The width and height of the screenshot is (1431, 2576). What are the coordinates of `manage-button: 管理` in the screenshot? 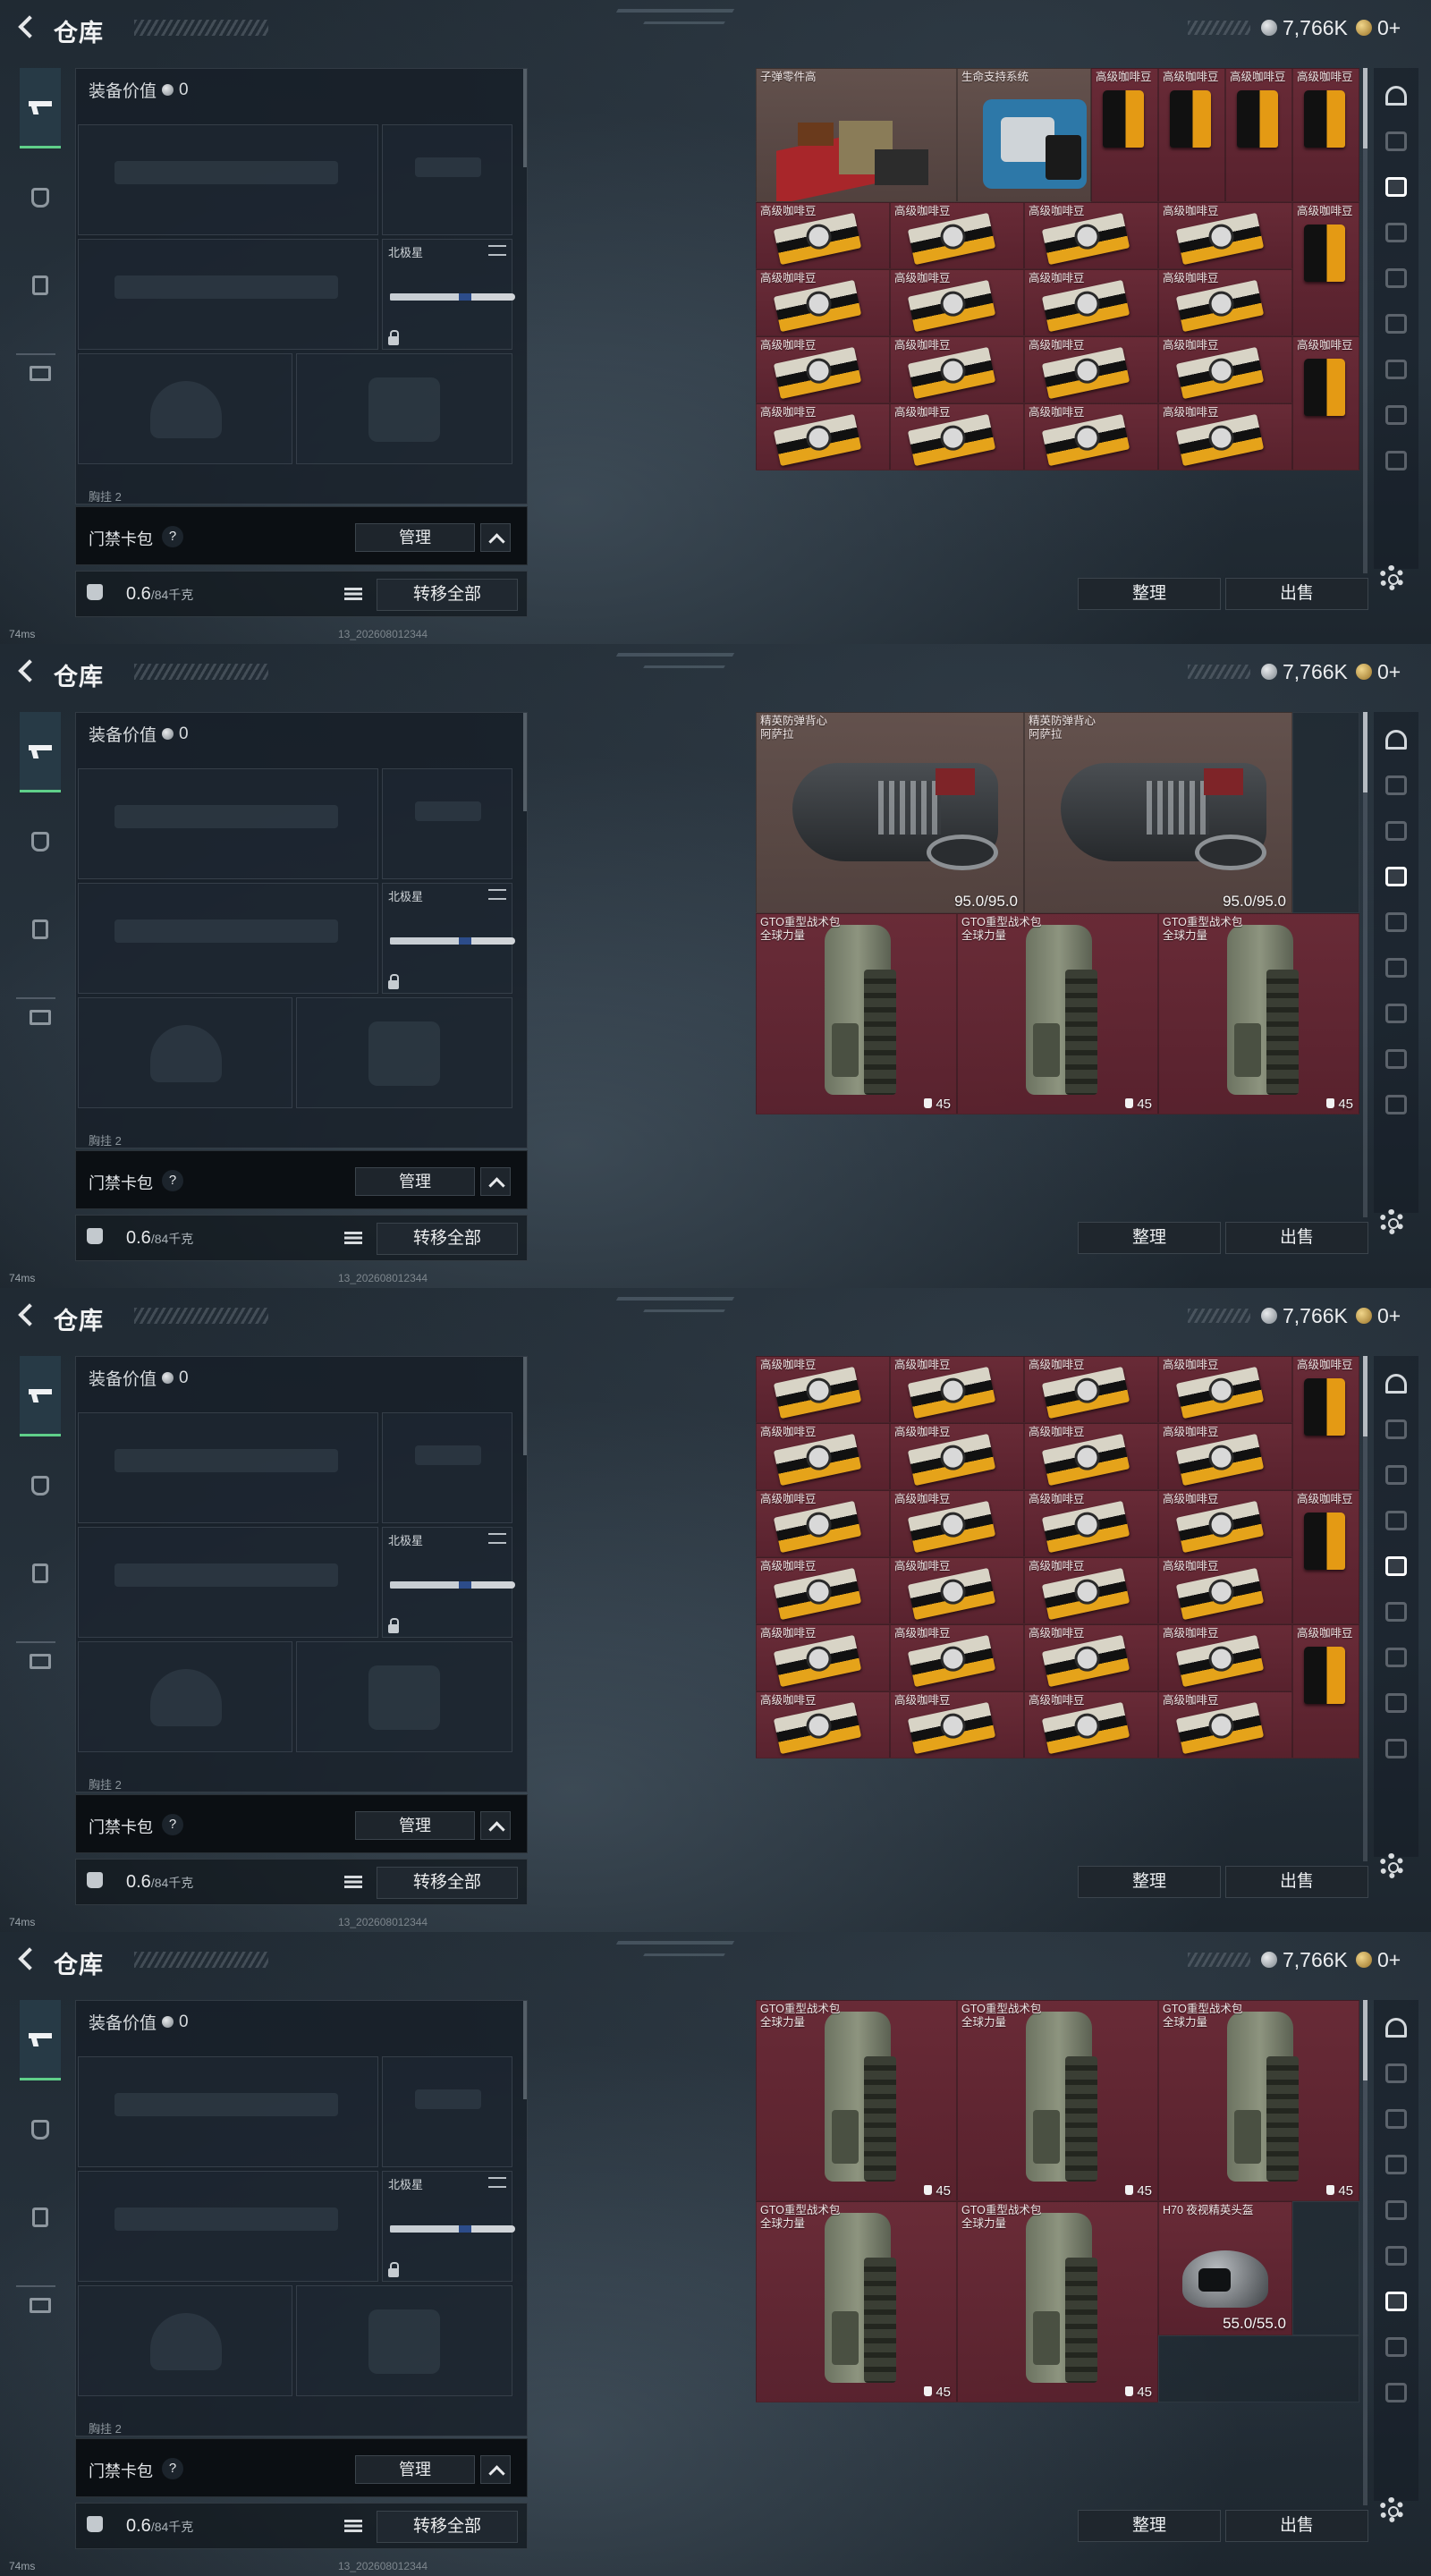 It's located at (415, 2469).